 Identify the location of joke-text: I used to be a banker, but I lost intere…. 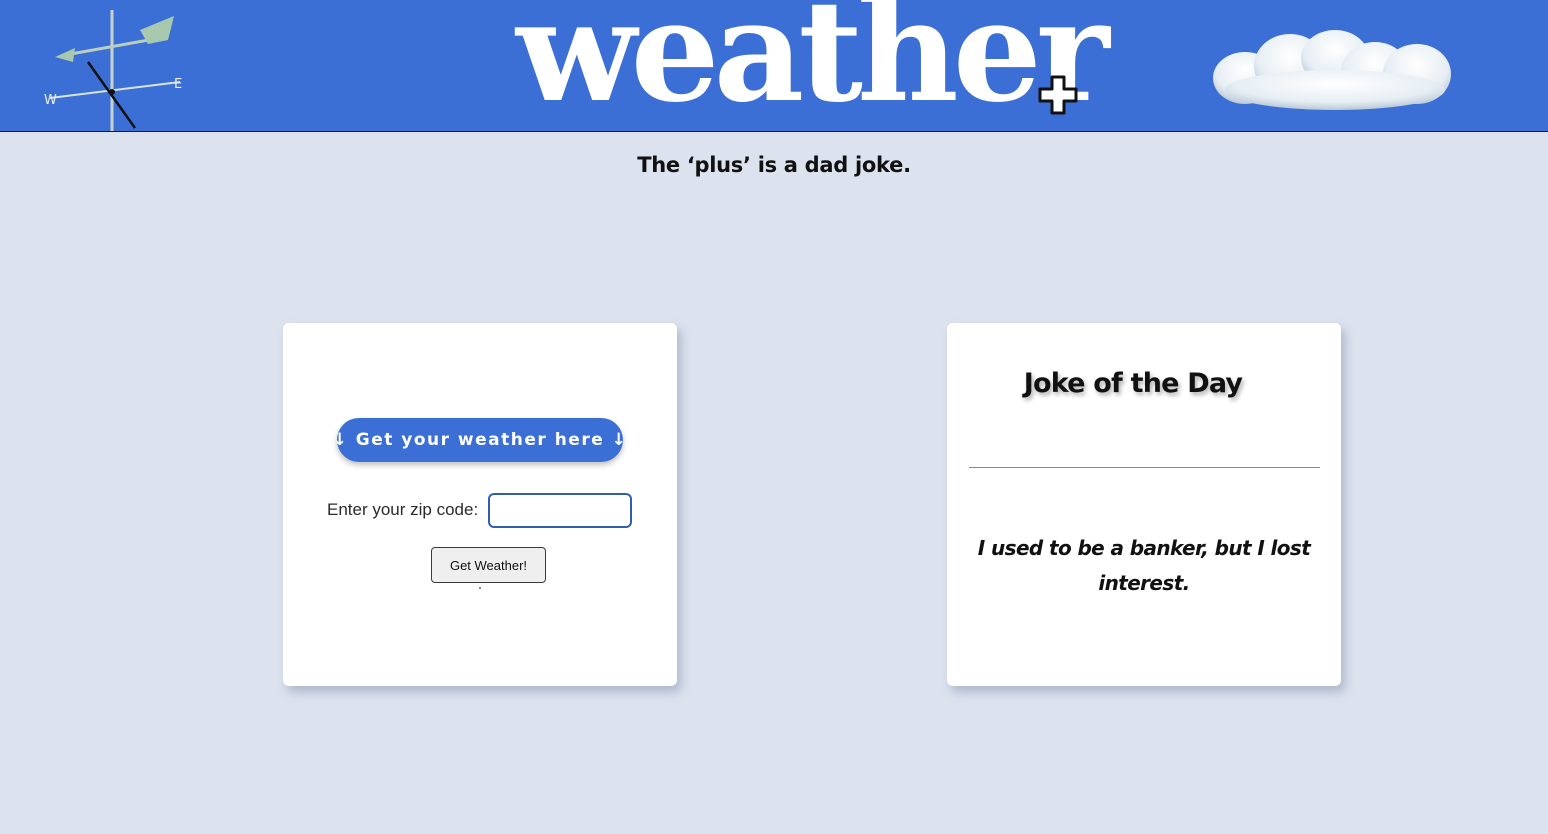
(1144, 565).